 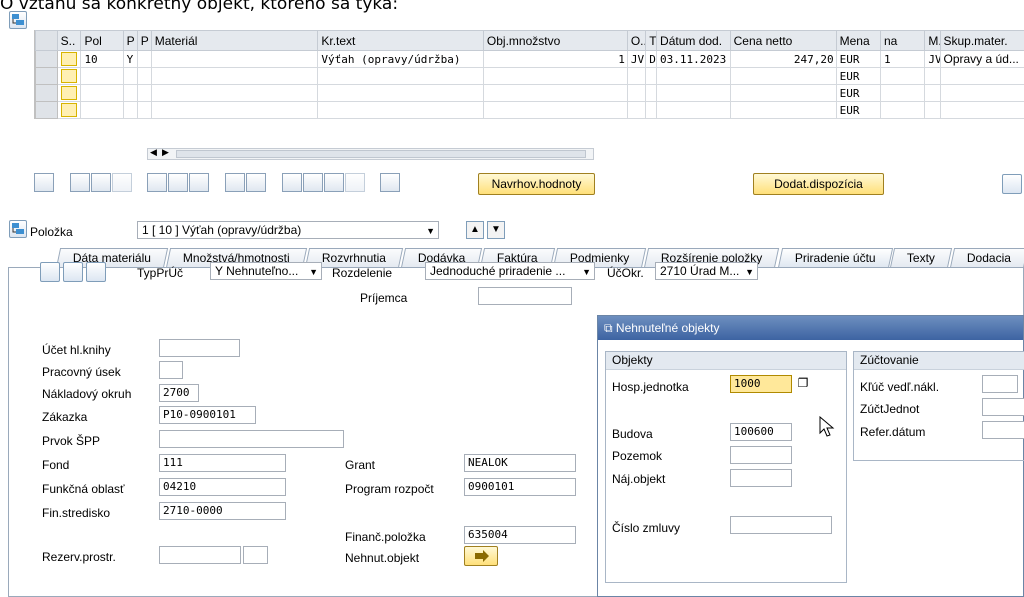 I want to click on popup-title-bar: ⧉ Nehnuteľné objekty, so click(x=810, y=328).